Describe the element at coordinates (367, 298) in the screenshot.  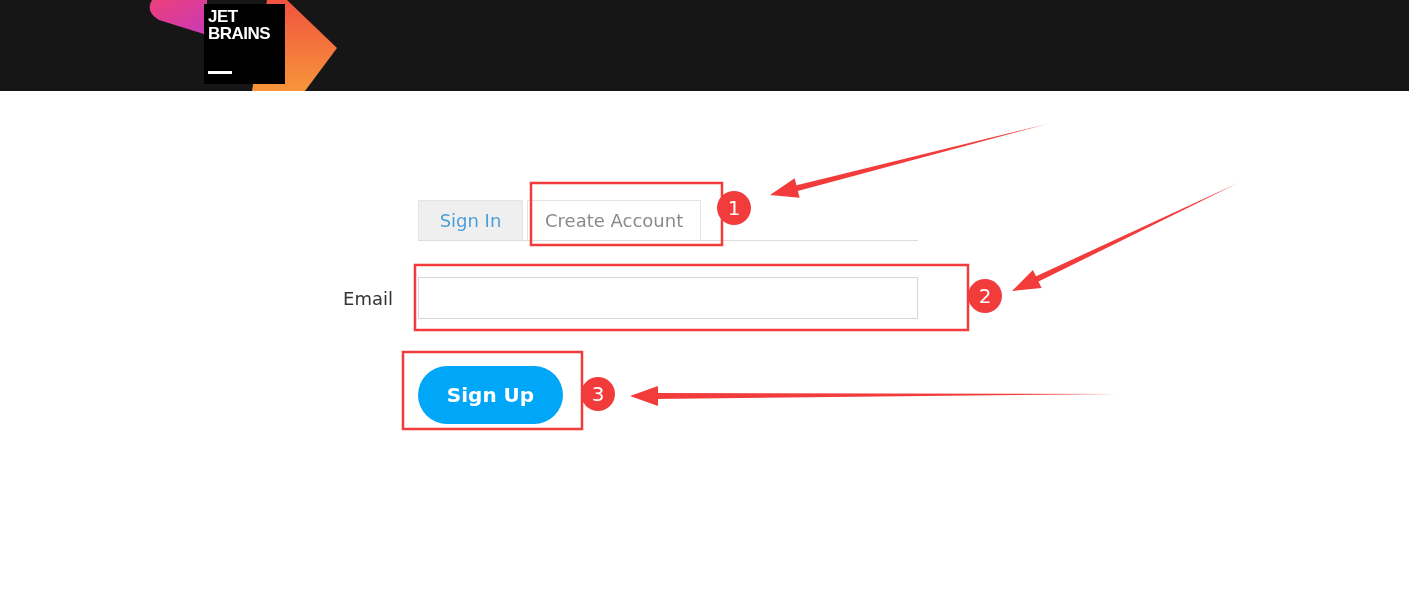
I see `email-label: Email` at that location.